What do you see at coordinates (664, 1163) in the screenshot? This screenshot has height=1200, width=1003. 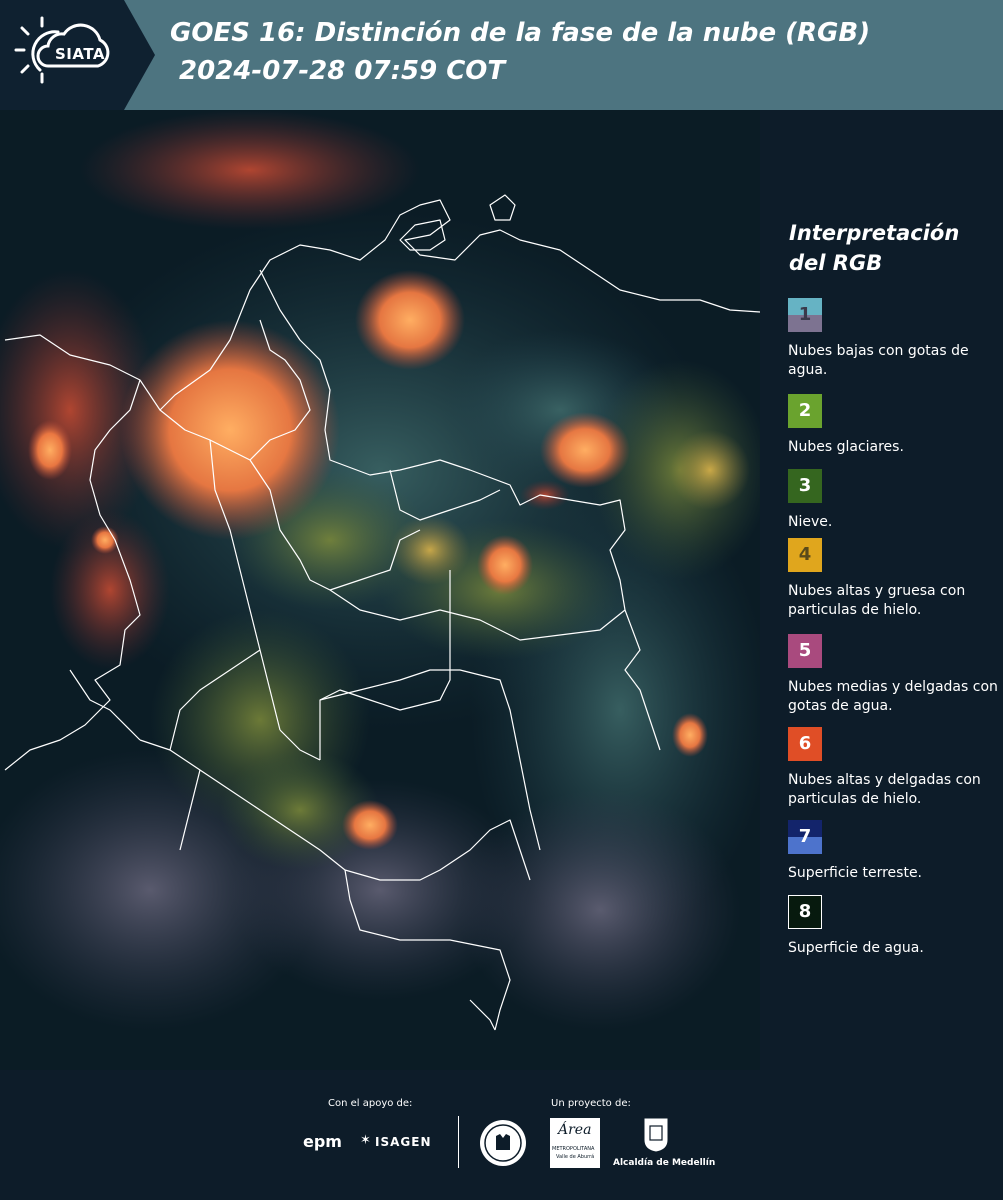 I see `alcaldia-logo-text: Alcaldía de Medellín` at bounding box center [664, 1163].